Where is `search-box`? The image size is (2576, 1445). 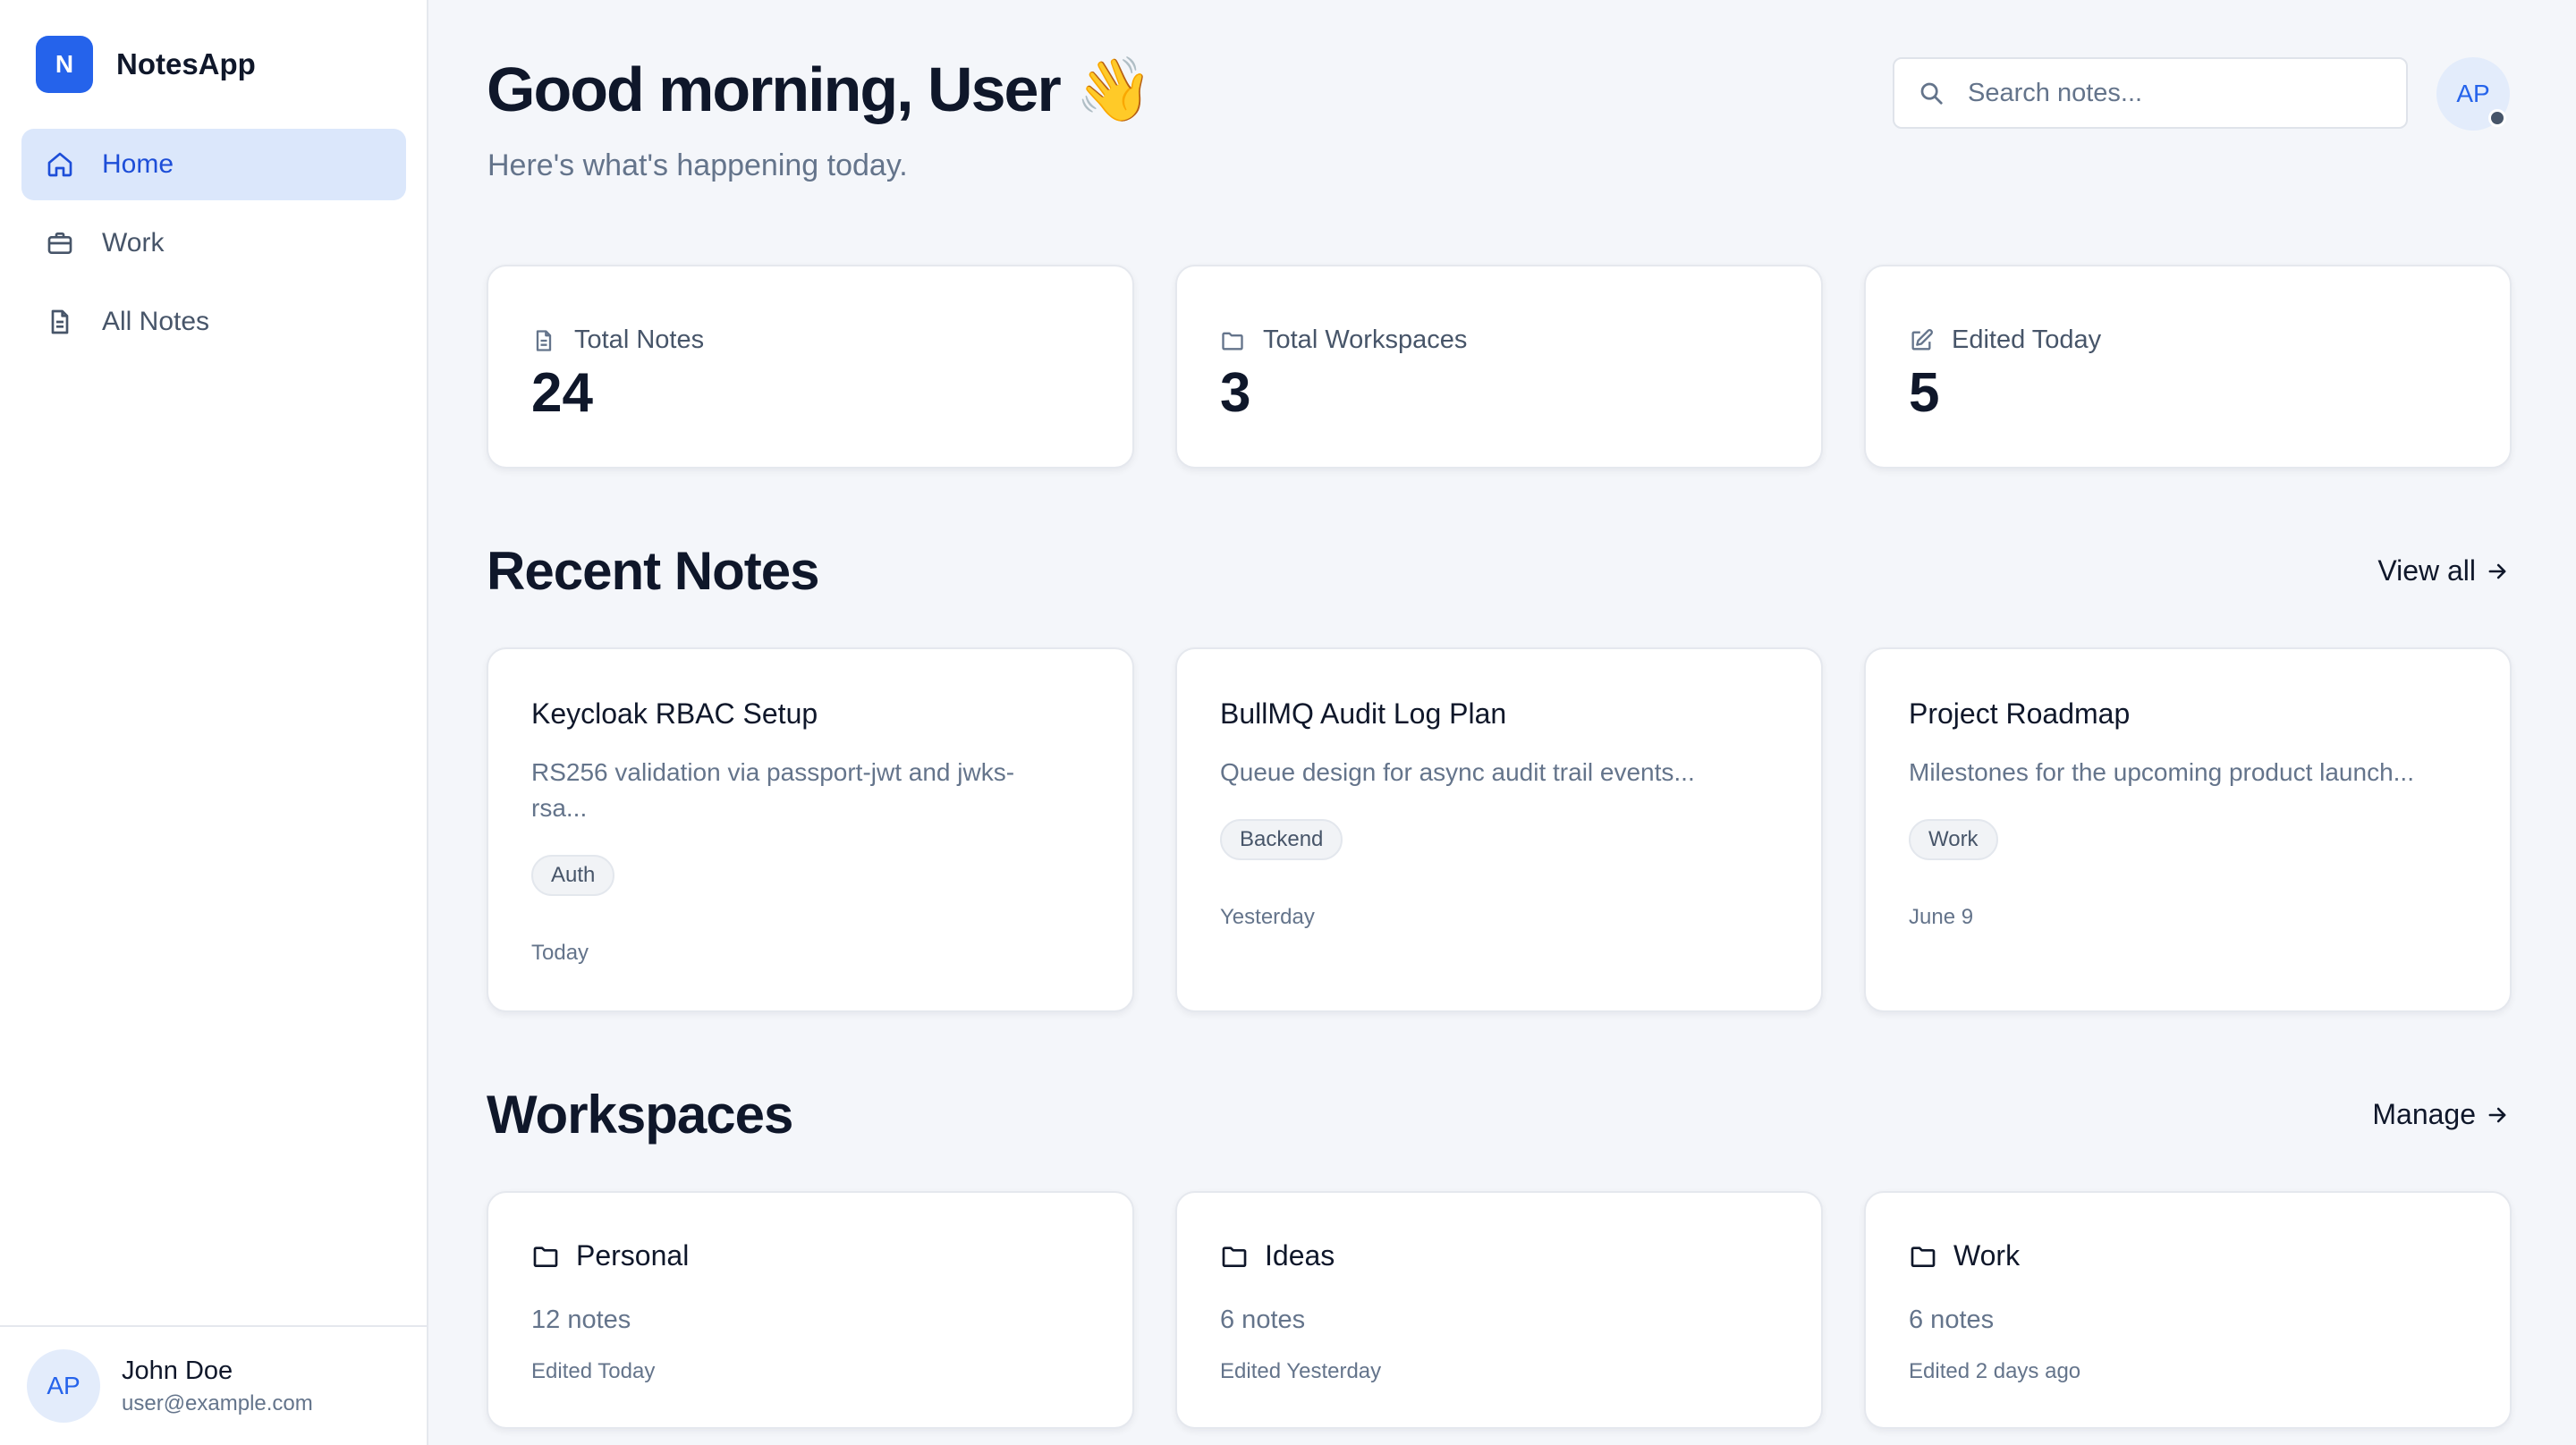 search-box is located at coordinates (2150, 93).